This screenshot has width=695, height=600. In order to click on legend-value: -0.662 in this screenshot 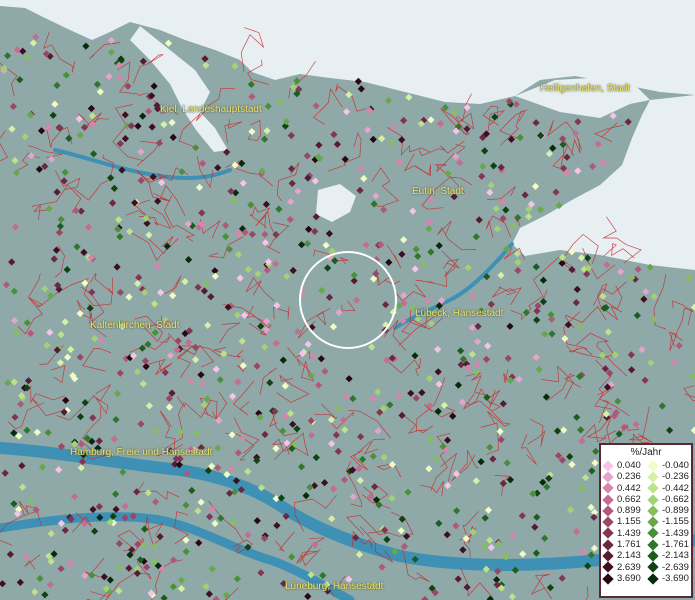, I will do `click(675, 499)`.